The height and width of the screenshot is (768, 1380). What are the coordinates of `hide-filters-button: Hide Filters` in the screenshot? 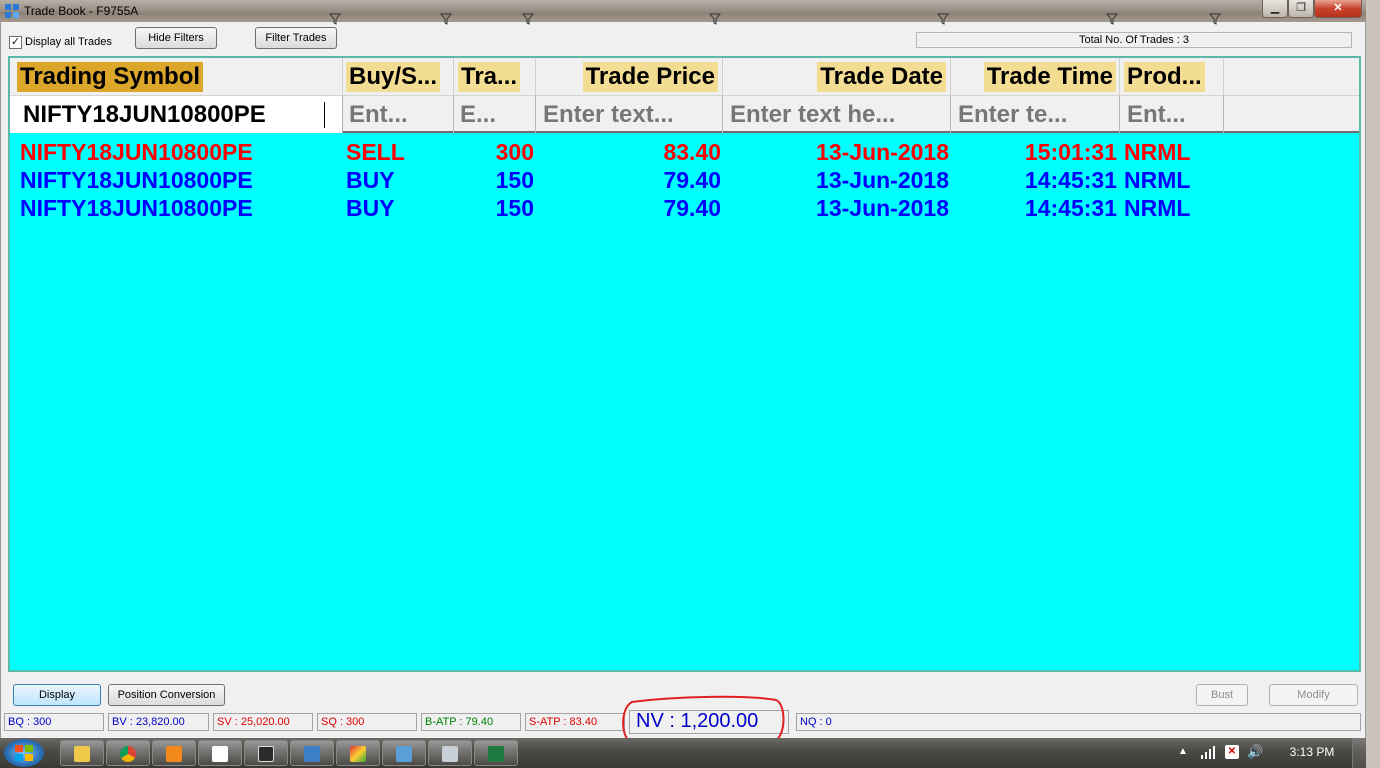 It's located at (176, 38).